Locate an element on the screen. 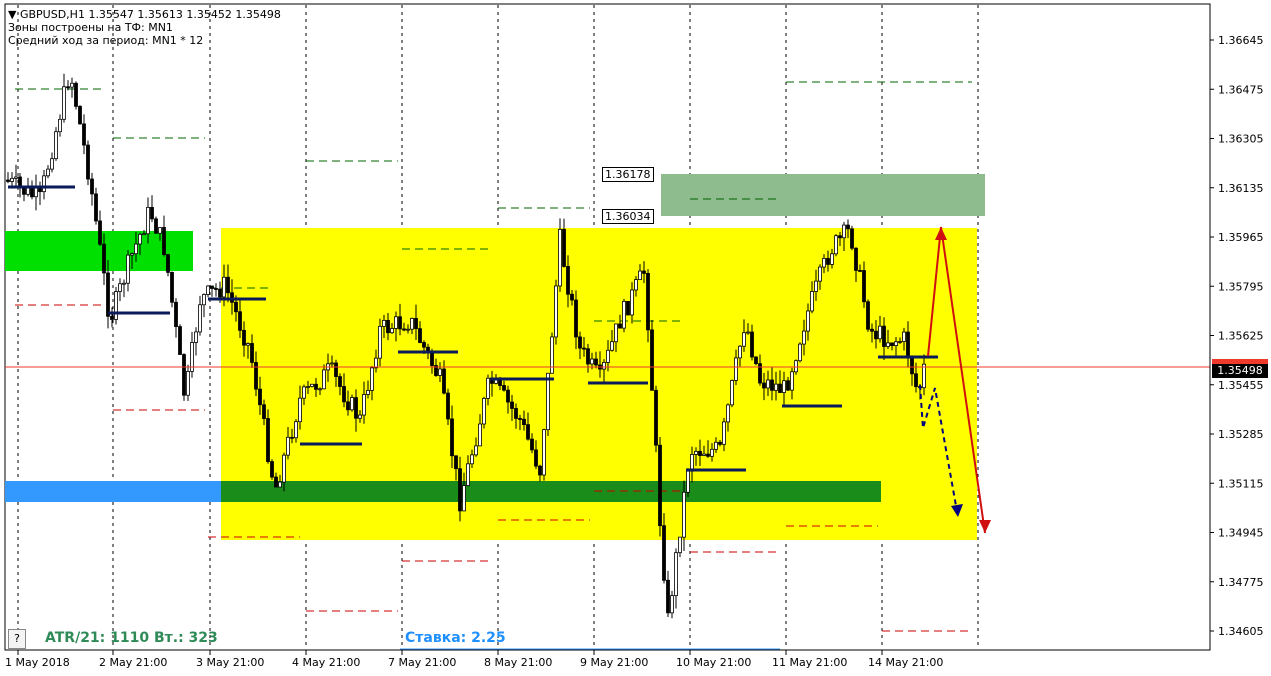 Image resolution: width=1271 pixels, height=676 pixels. time-label-7: 10 May 21:00 is located at coordinates (713, 662).